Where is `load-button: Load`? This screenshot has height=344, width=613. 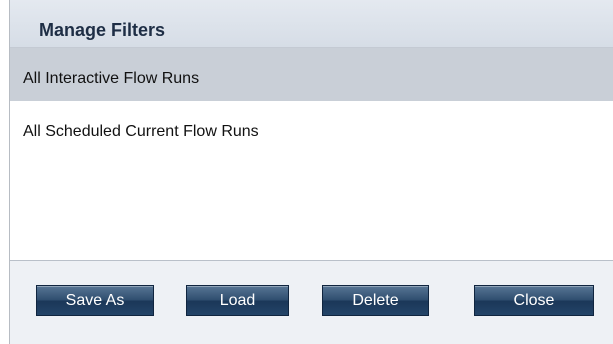 load-button: Load is located at coordinates (237, 300).